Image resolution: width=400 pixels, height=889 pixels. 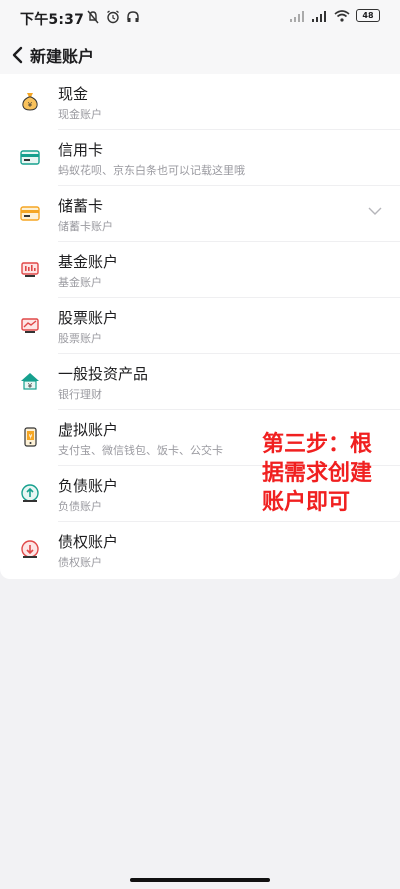 What do you see at coordinates (80, 282) in the screenshot?
I see `item-subtitle: 基金账户` at bounding box center [80, 282].